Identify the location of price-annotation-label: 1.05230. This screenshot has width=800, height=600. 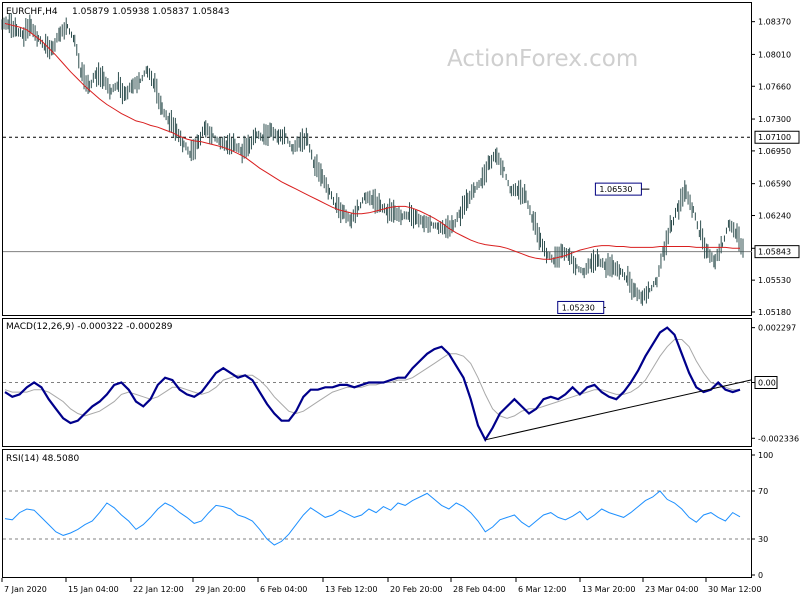
(578, 307).